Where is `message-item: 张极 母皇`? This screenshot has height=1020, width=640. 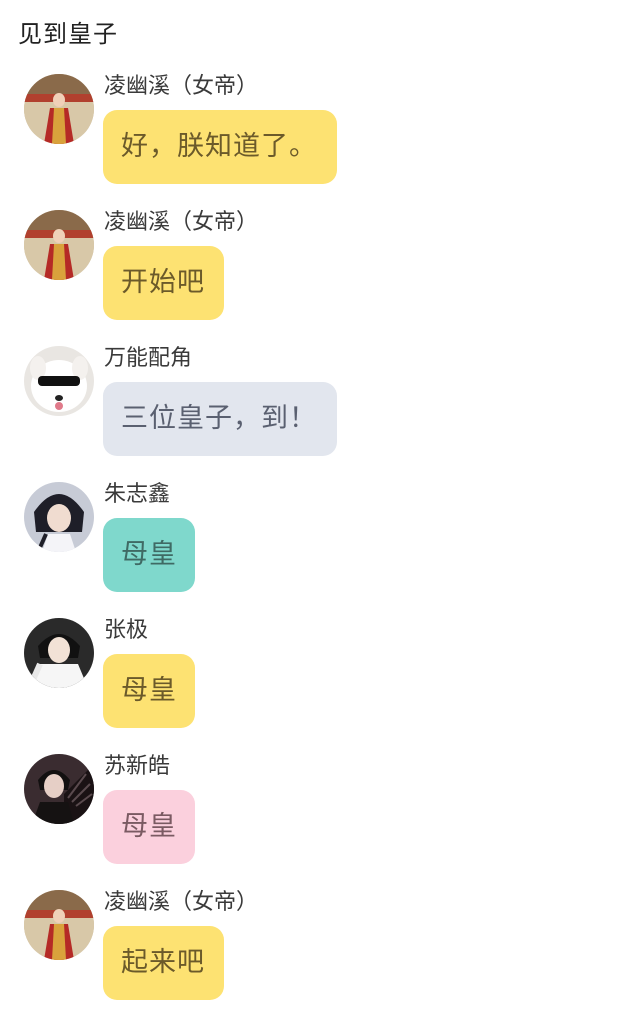
message-item: 张极 母皇 is located at coordinates (320, 683).